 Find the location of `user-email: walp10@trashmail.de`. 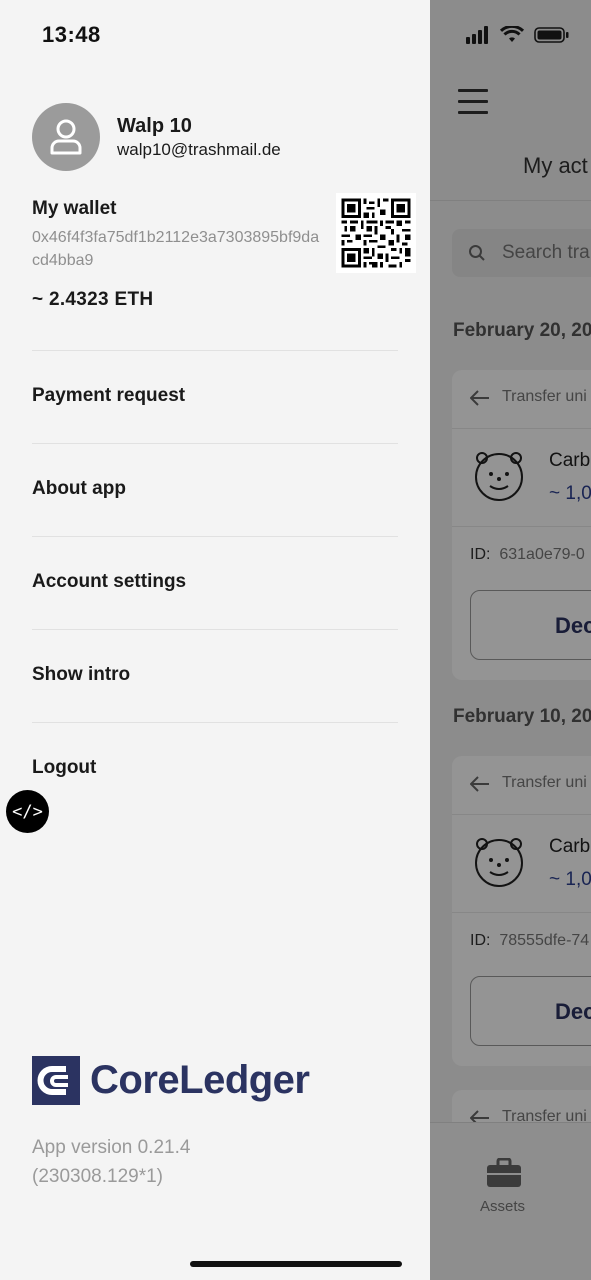

user-email: walp10@trashmail.de is located at coordinates (199, 149).